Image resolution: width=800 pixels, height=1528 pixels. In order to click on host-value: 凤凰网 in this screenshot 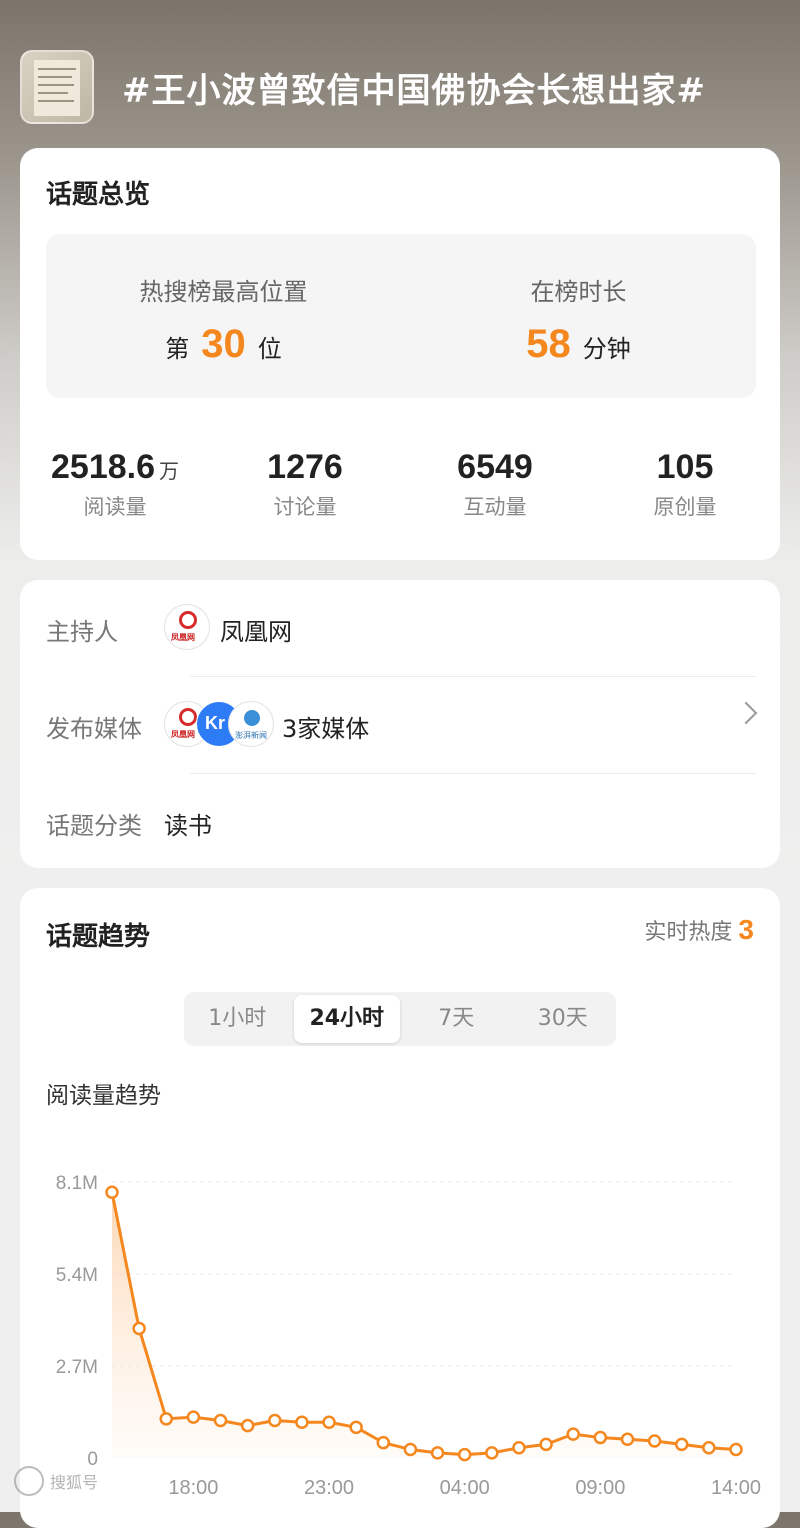, I will do `click(256, 632)`.